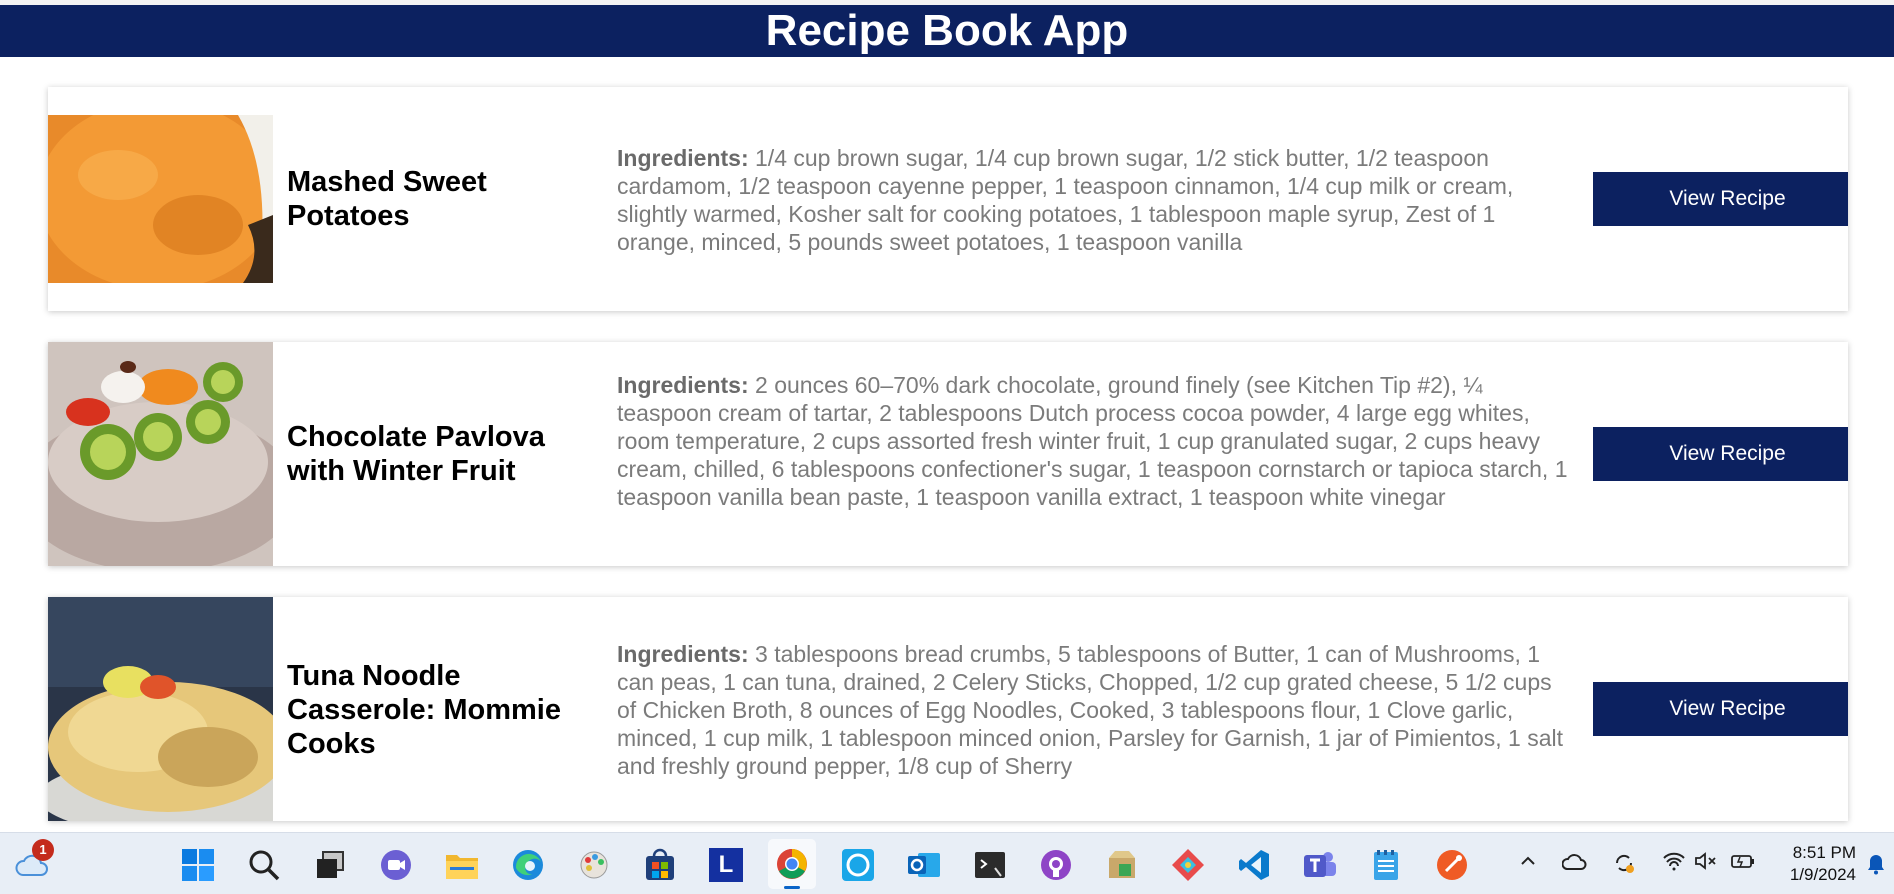 The width and height of the screenshot is (1894, 894). I want to click on teams-icon, so click(1320, 865).